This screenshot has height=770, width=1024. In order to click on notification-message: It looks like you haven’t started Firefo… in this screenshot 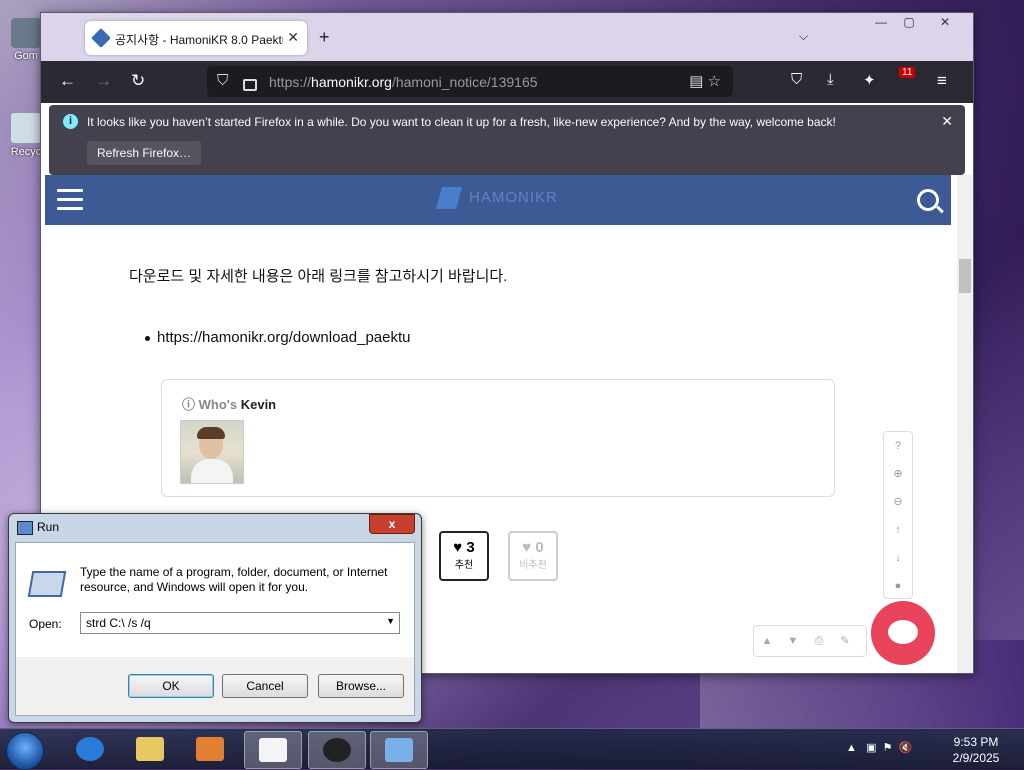, I will do `click(461, 122)`.